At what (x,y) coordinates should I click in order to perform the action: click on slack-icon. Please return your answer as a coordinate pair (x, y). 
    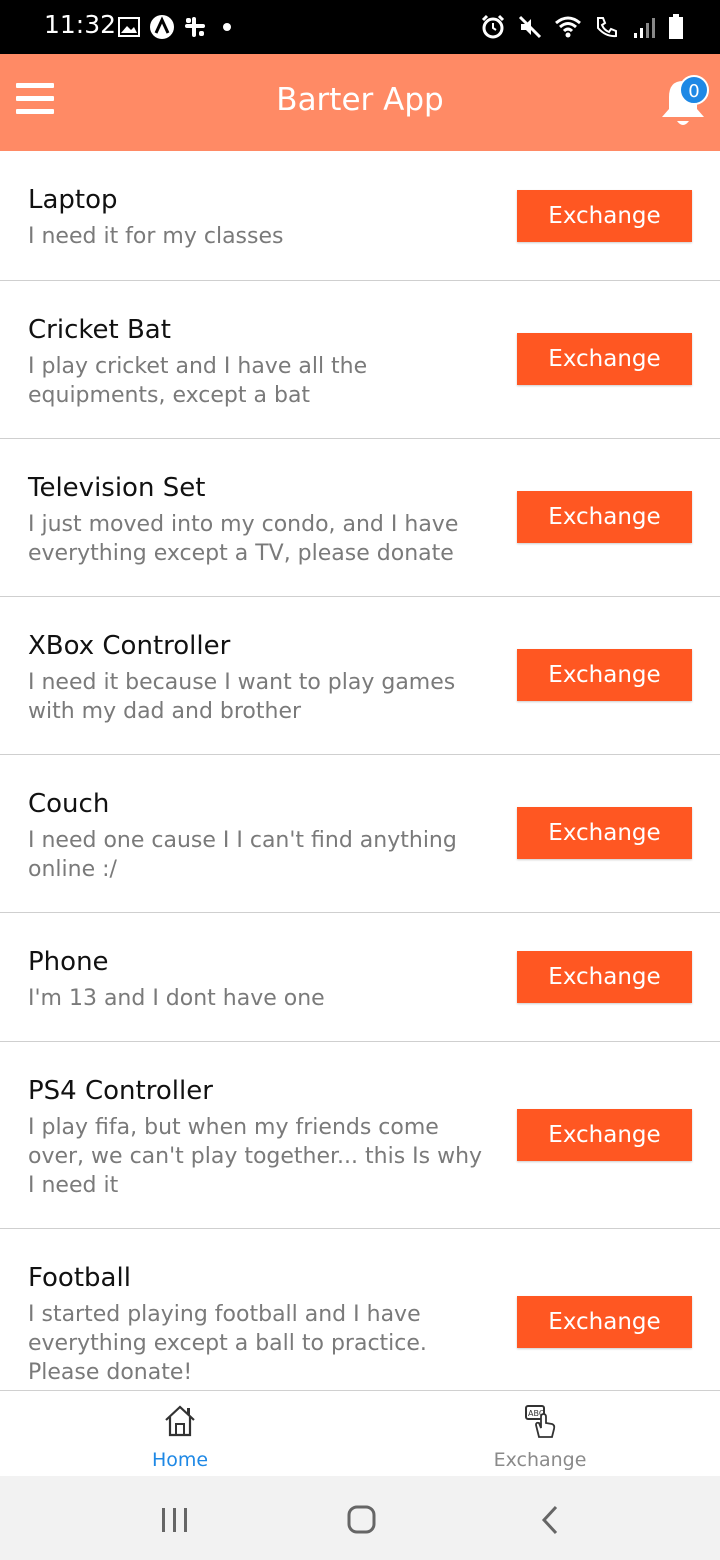
    Looking at the image, I should click on (195, 27).